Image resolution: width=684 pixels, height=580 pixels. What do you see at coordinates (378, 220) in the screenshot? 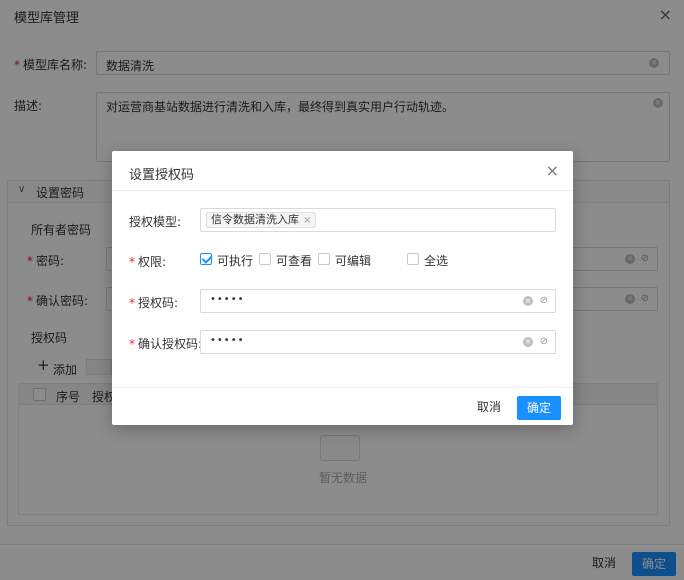
I see `auth-model-select: 信令数据清洗入库 ×` at bounding box center [378, 220].